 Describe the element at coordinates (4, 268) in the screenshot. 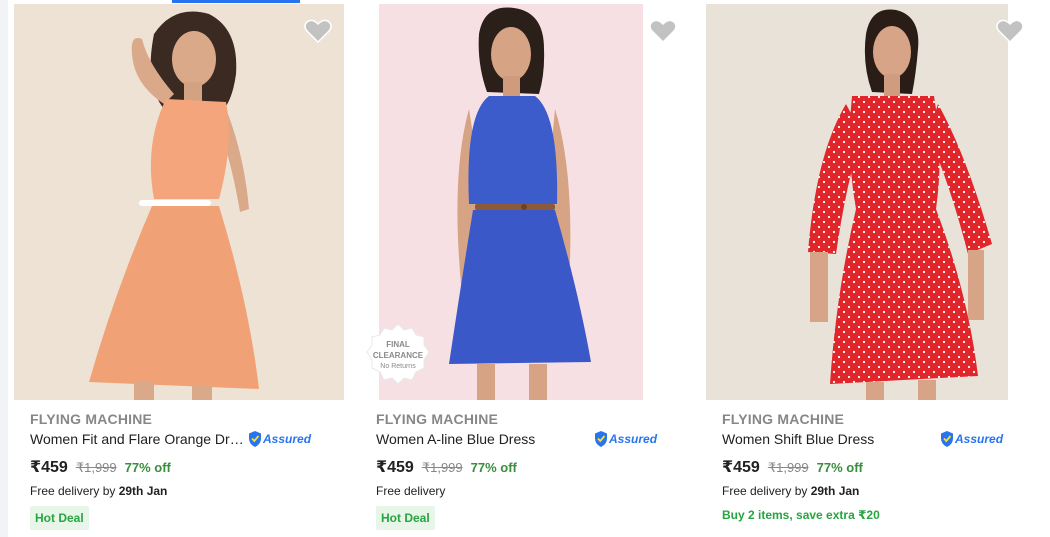

I see `left-edge` at that location.